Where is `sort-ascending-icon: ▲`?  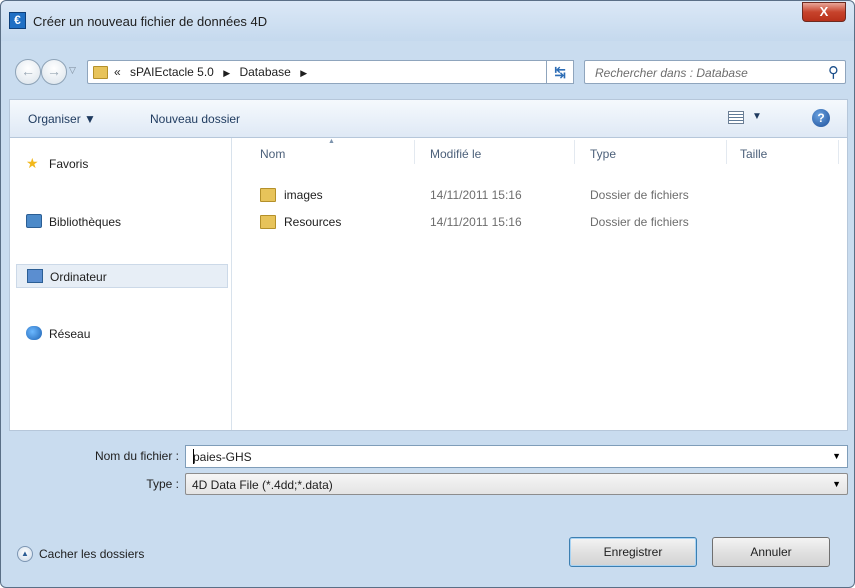
sort-ascending-icon: ▲ is located at coordinates (331, 141).